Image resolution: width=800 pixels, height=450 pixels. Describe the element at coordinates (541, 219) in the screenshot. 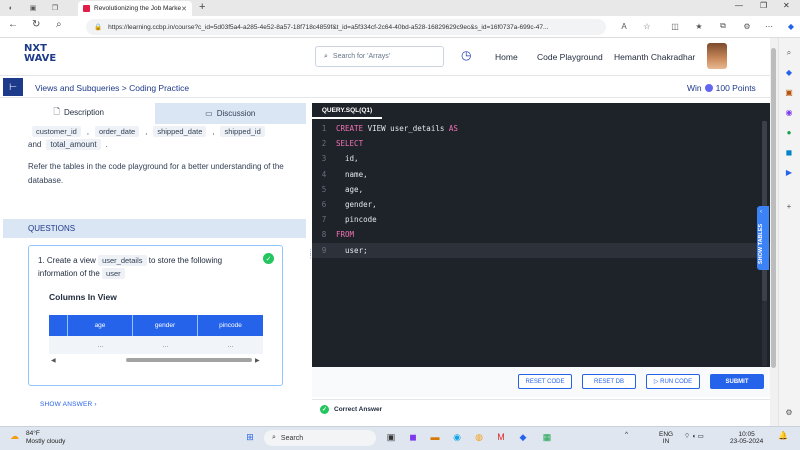

I see `code-line: 7 pincode` at that location.